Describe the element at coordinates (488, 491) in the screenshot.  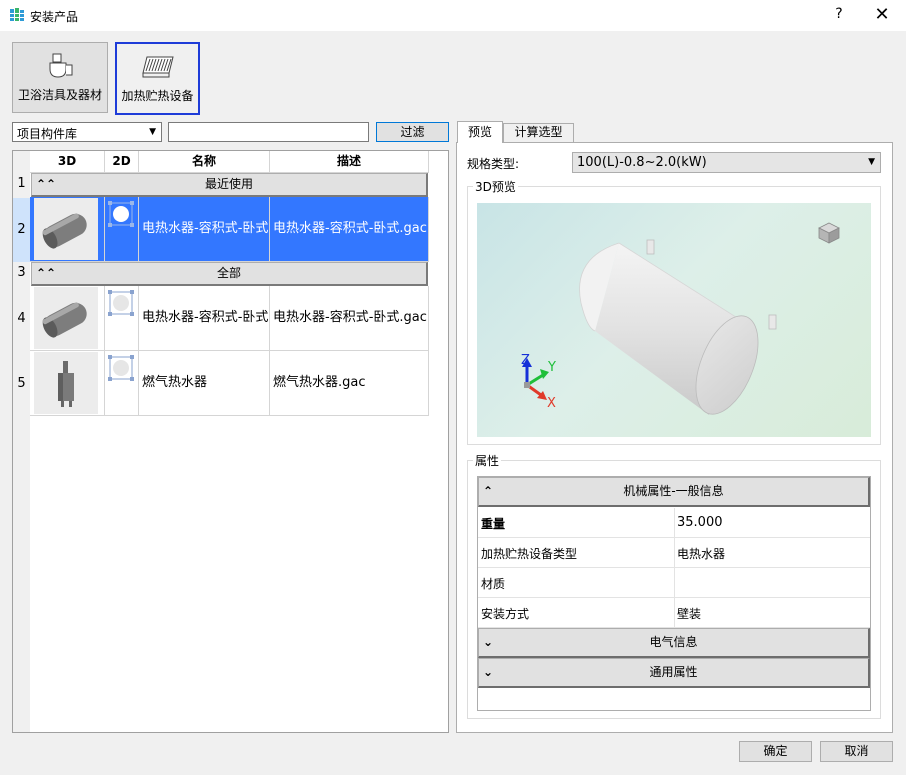
I see `collapse-icon: ⌃` at that location.